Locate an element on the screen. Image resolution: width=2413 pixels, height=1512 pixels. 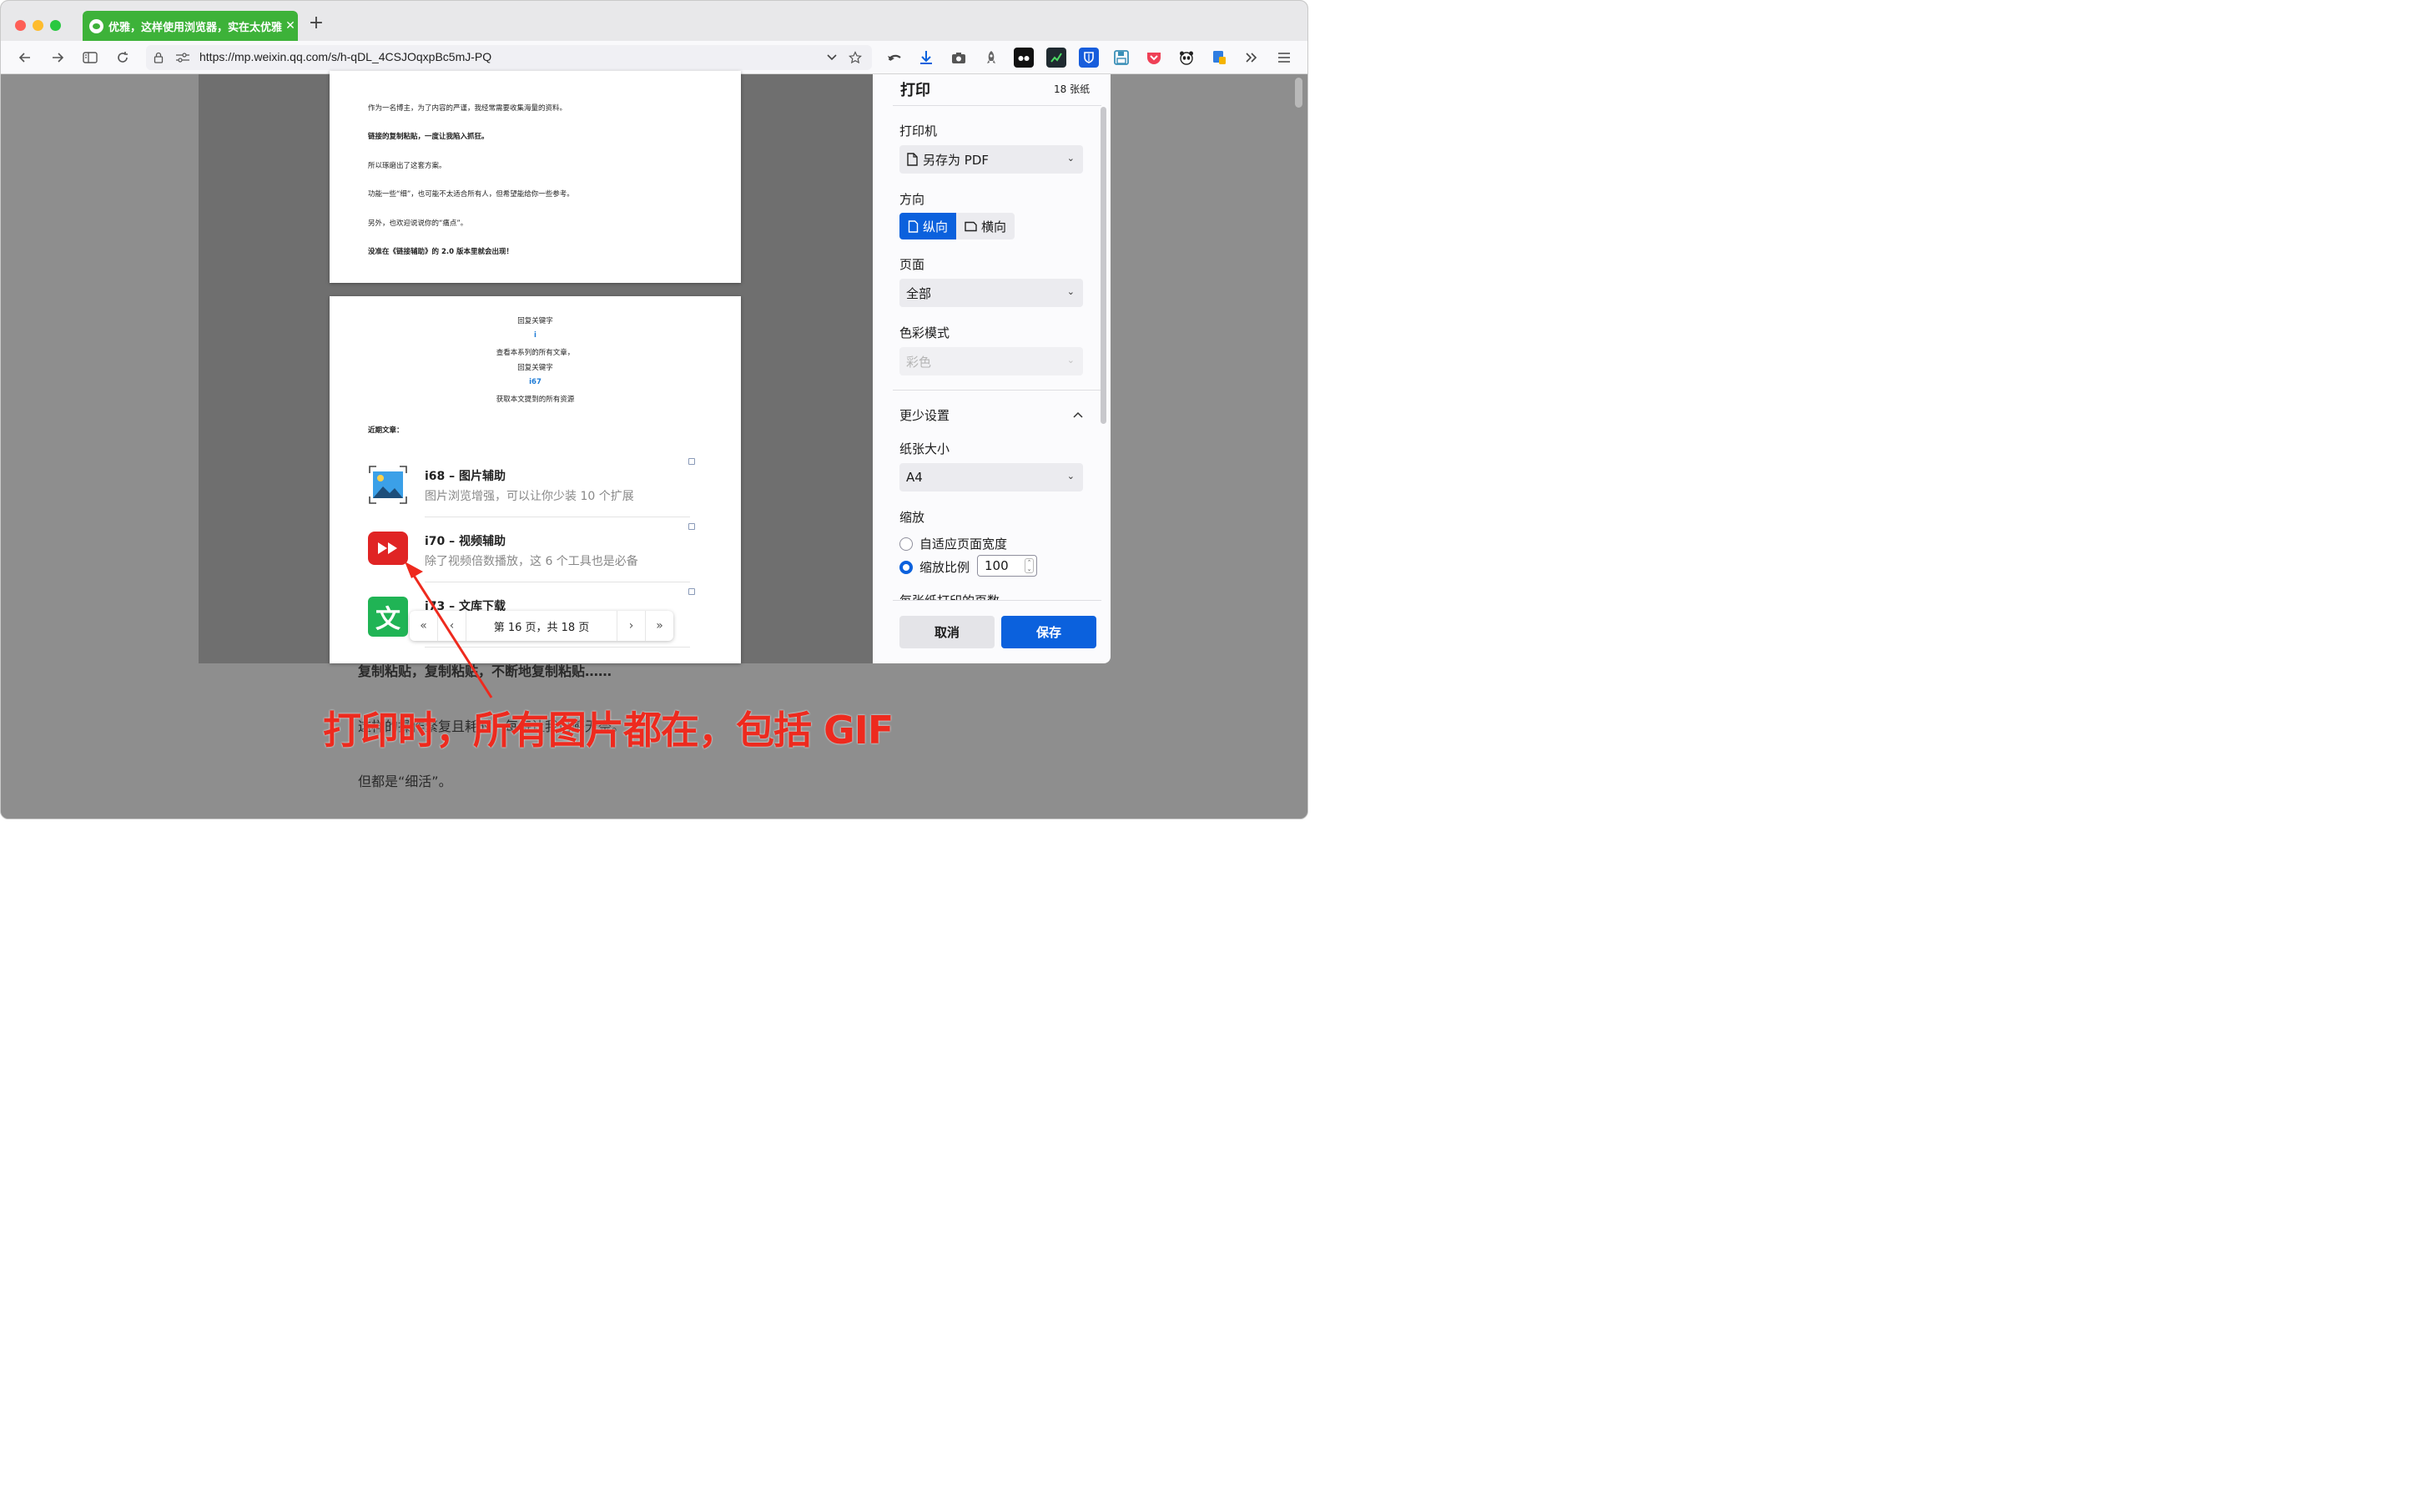
save-disk-icon is located at coordinates (1121, 58).